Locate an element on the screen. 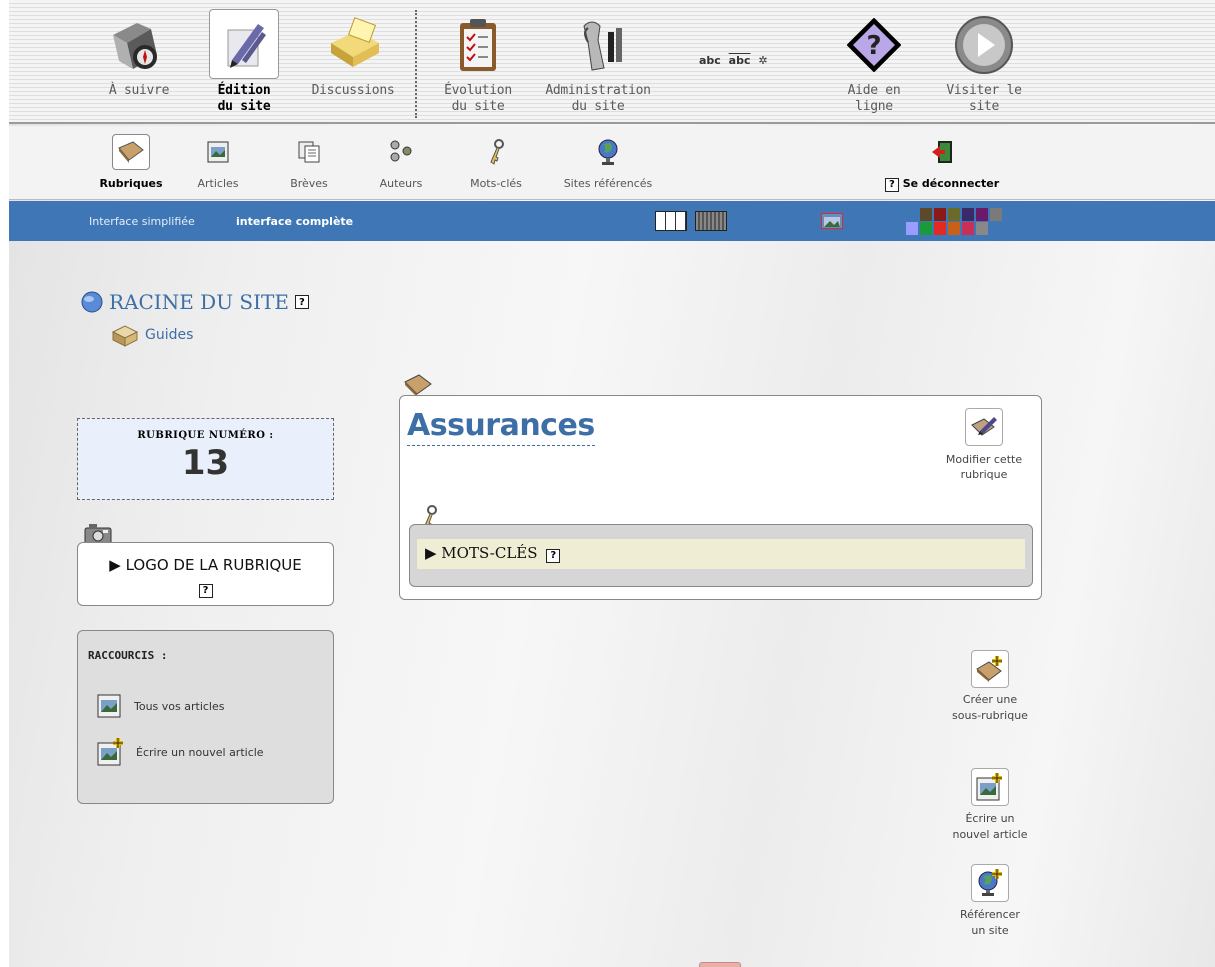 The image size is (1215, 967). subnav-sites-references: Sites référencés is located at coordinates (608, 163).